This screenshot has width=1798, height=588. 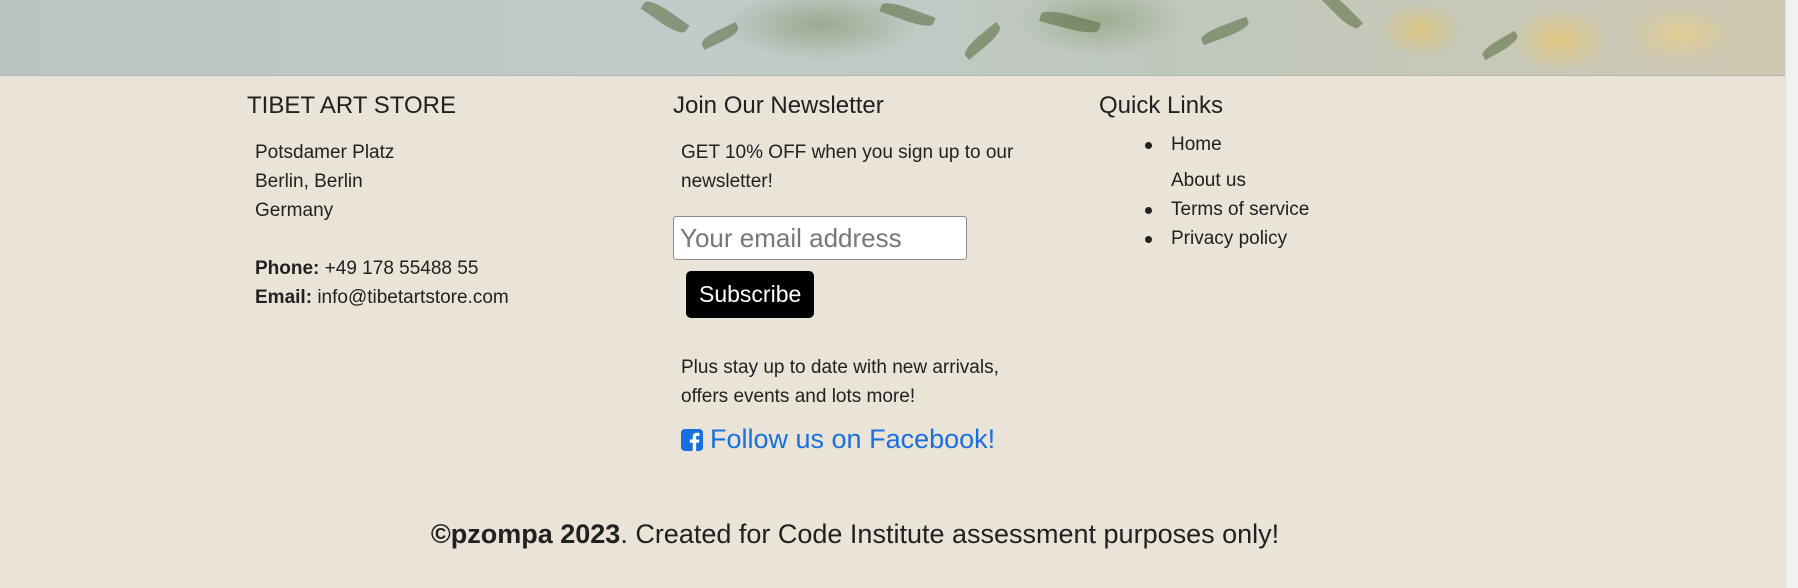 I want to click on email-label: Email:, so click(x=284, y=297).